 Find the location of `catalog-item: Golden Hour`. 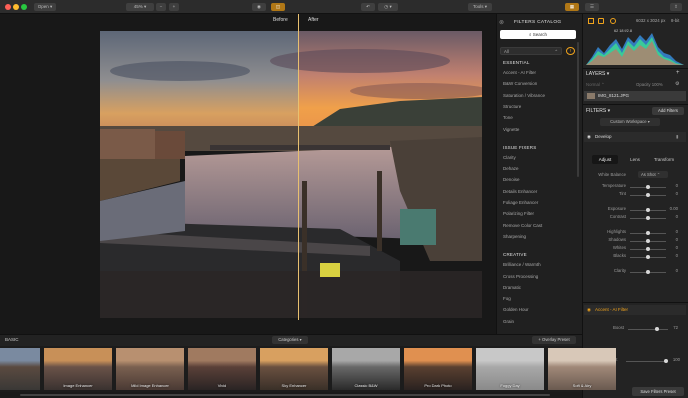

catalog-item: Golden Hour is located at coordinates (516, 309).